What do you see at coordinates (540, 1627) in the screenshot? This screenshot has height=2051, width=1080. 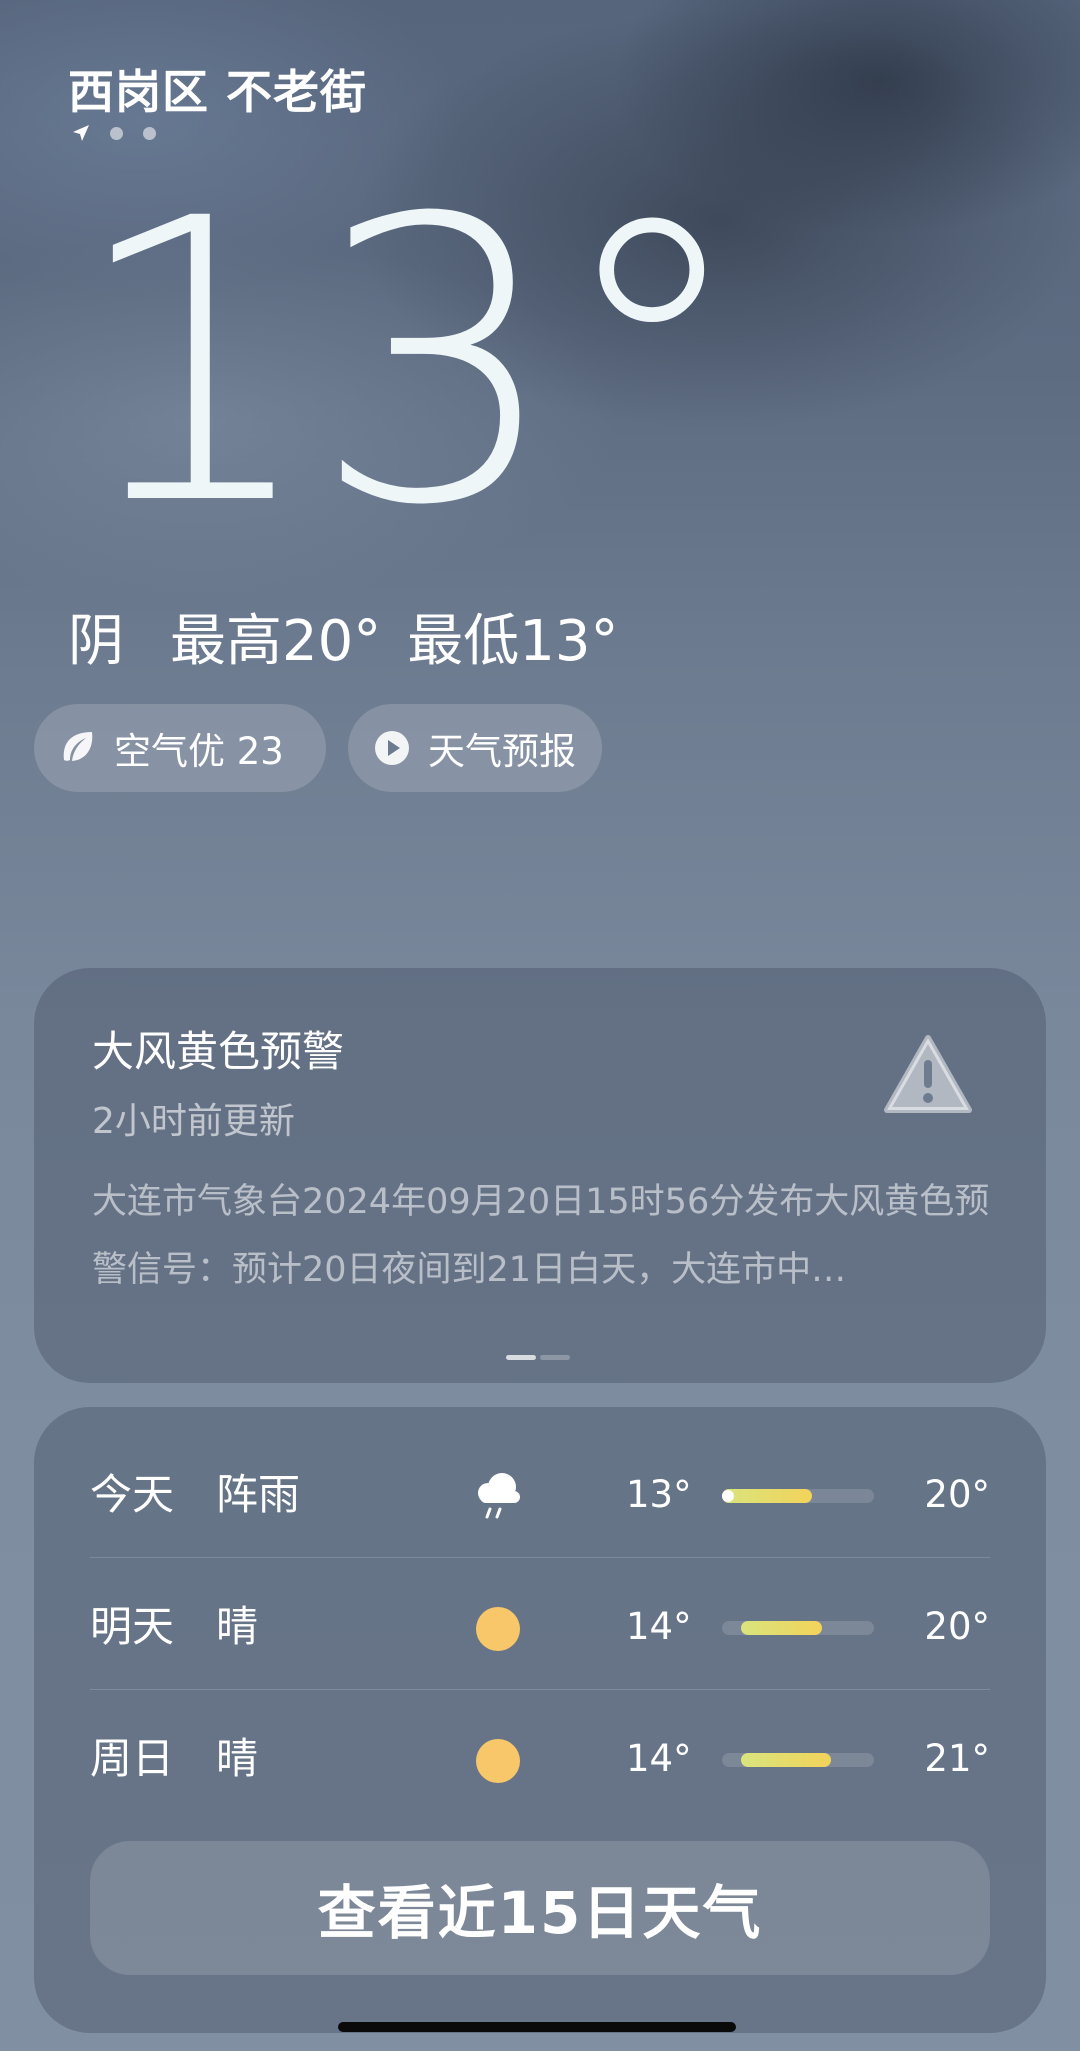 I see `forecast-row: 明天 晴 14° 20°` at bounding box center [540, 1627].